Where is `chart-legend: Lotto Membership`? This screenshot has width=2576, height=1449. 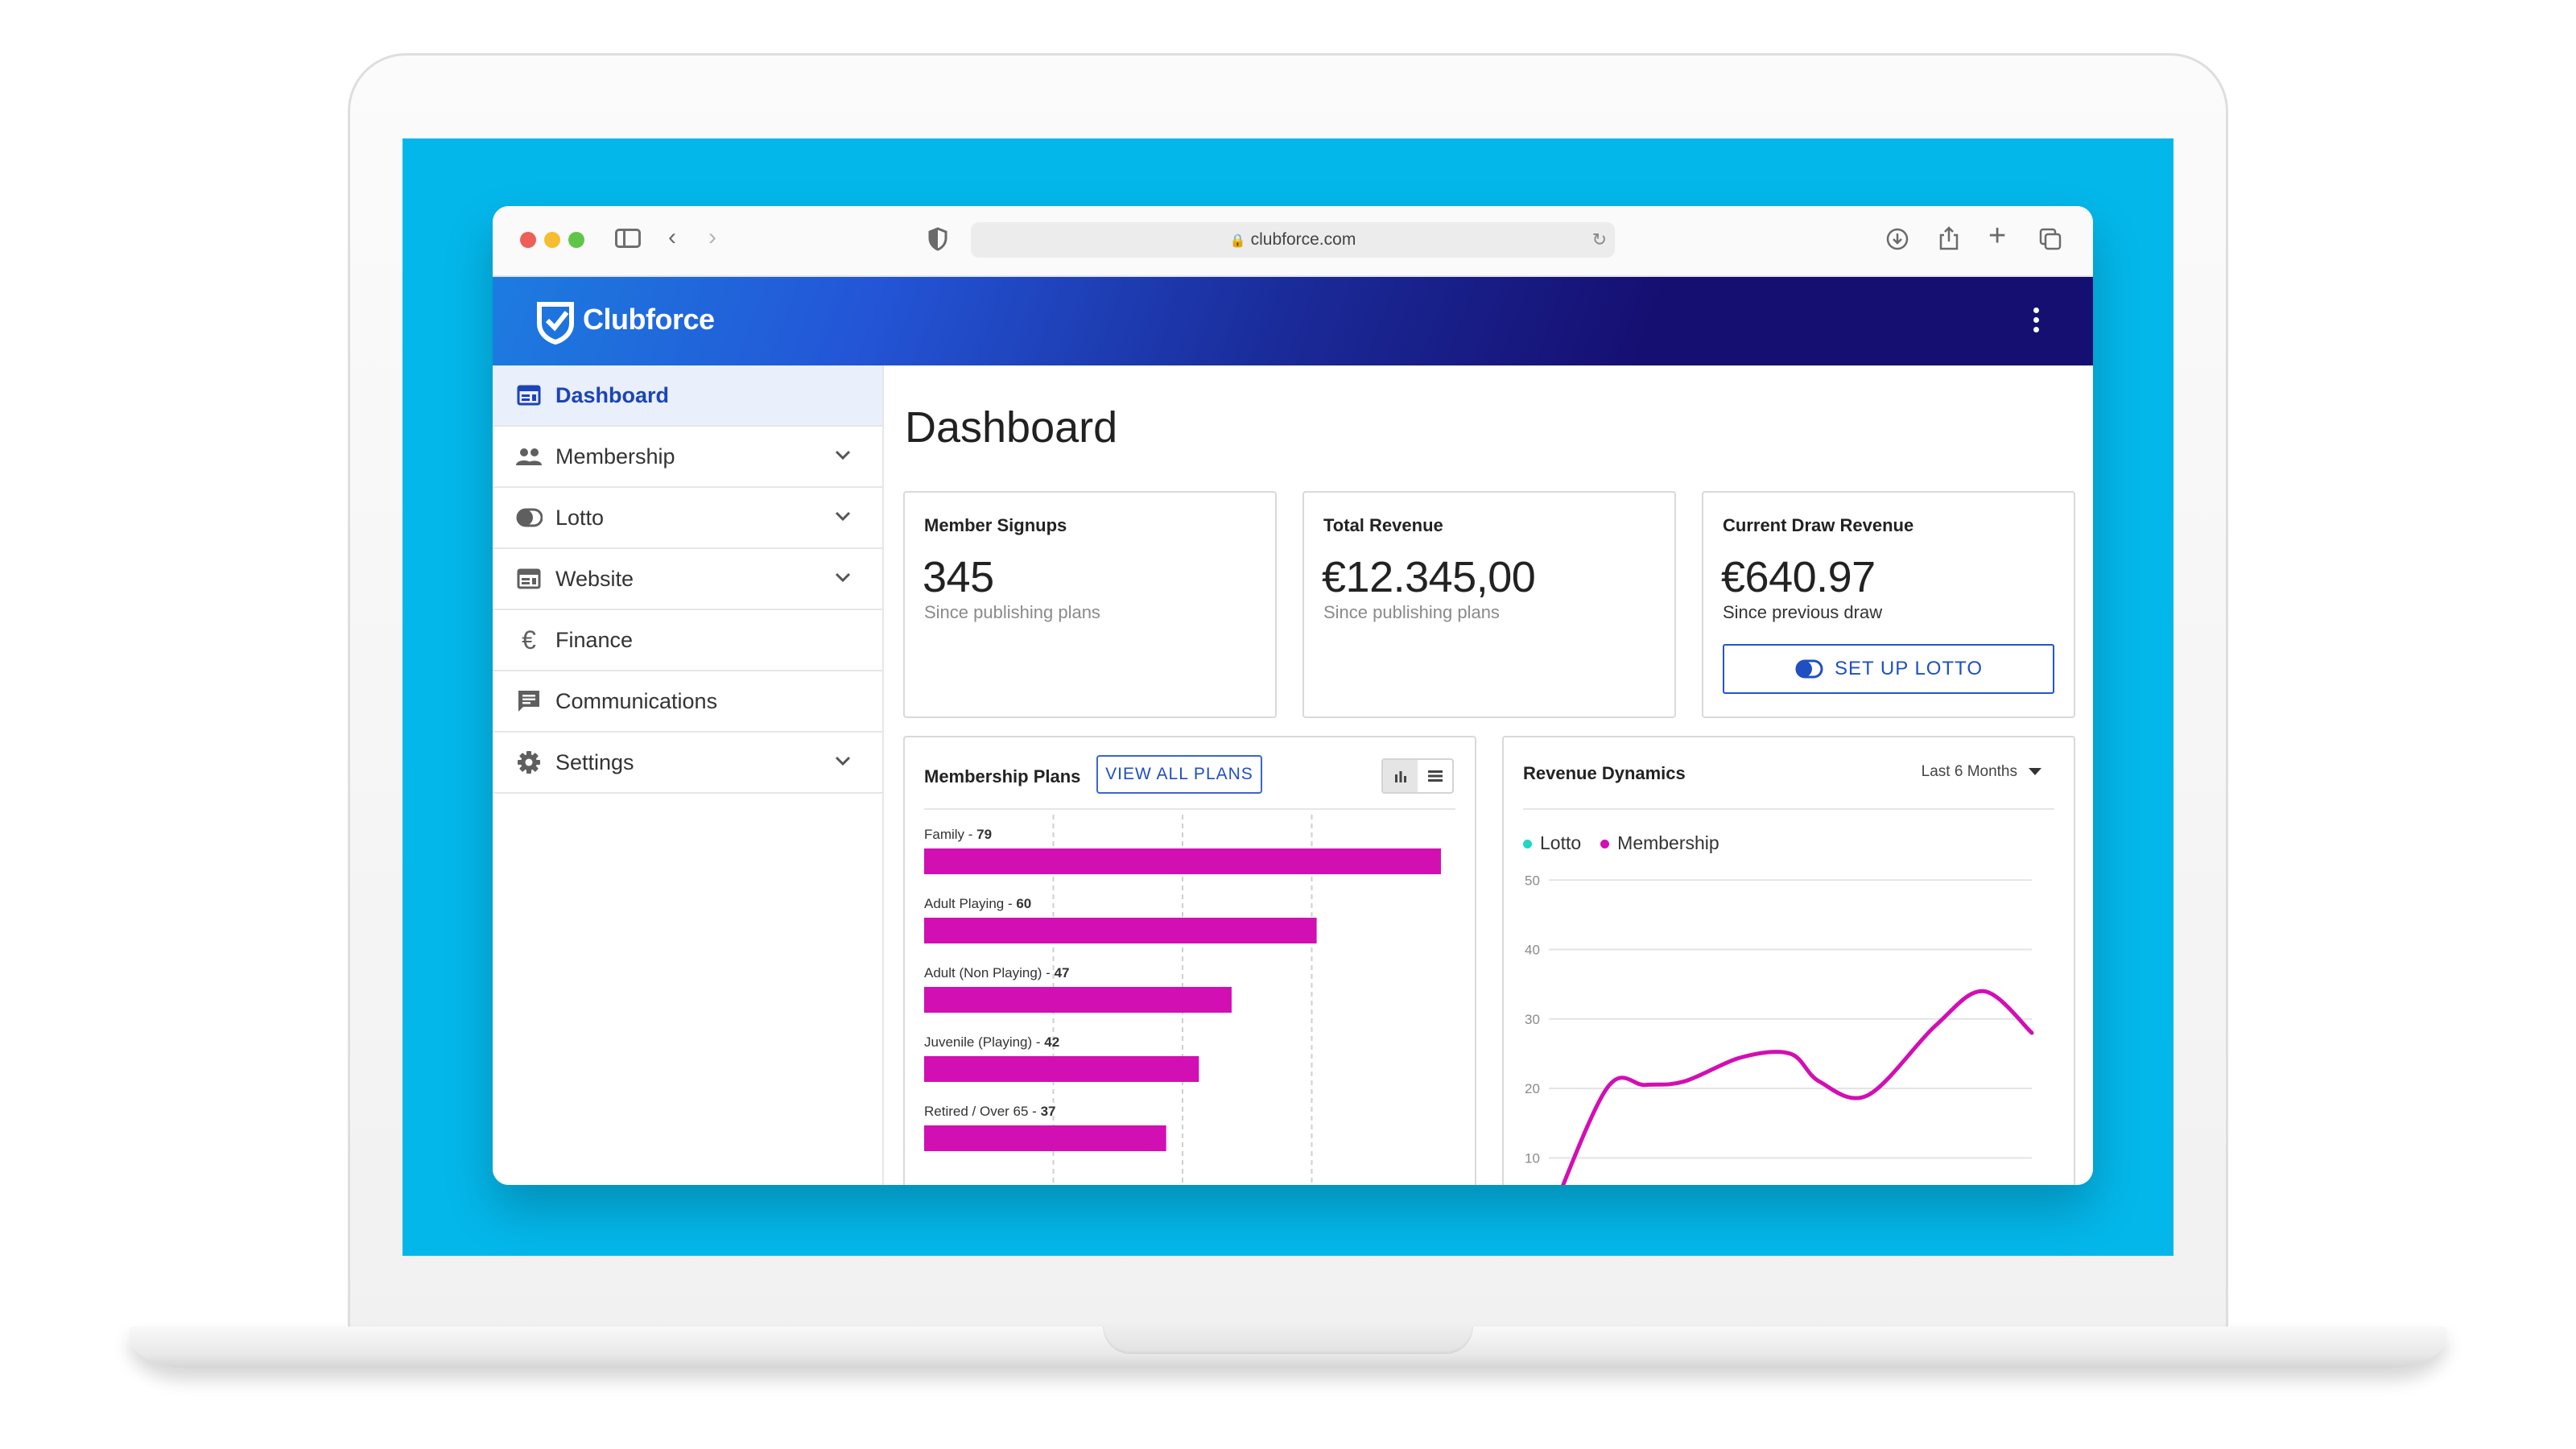 chart-legend: Lotto Membership is located at coordinates (1621, 843).